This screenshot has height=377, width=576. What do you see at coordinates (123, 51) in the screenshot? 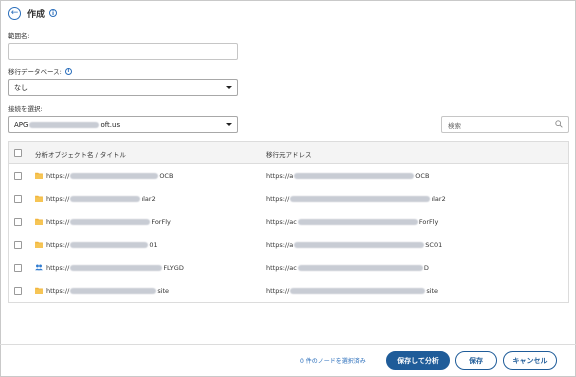
I see `scope-name-input` at bounding box center [123, 51].